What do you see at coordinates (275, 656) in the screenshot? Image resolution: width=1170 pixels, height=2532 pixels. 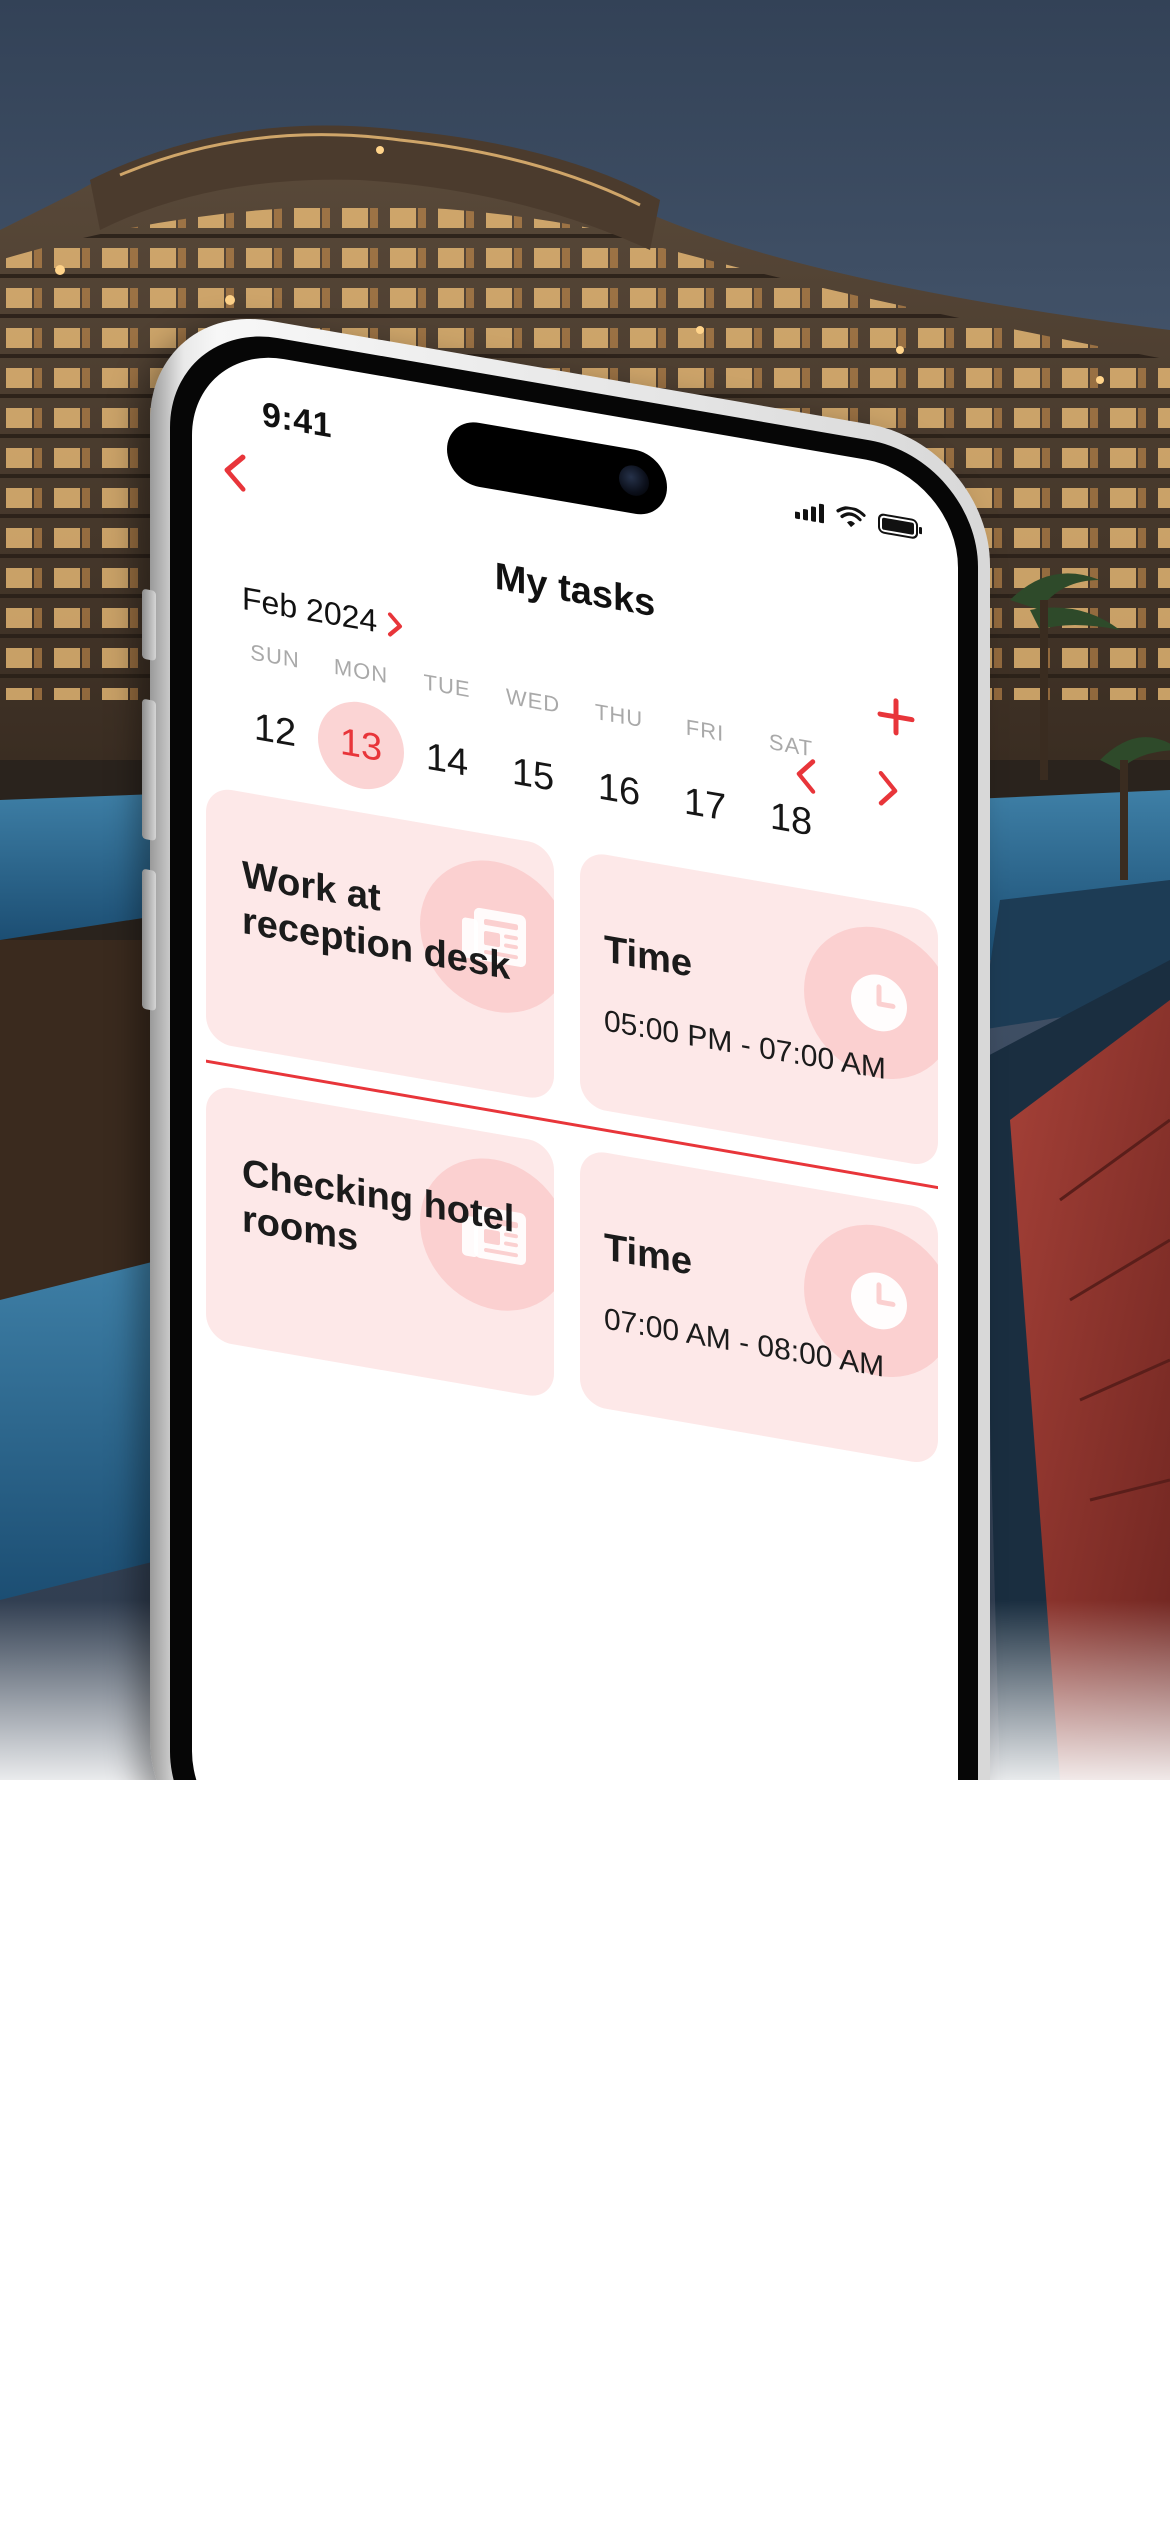 I see `day-name: SUN` at bounding box center [275, 656].